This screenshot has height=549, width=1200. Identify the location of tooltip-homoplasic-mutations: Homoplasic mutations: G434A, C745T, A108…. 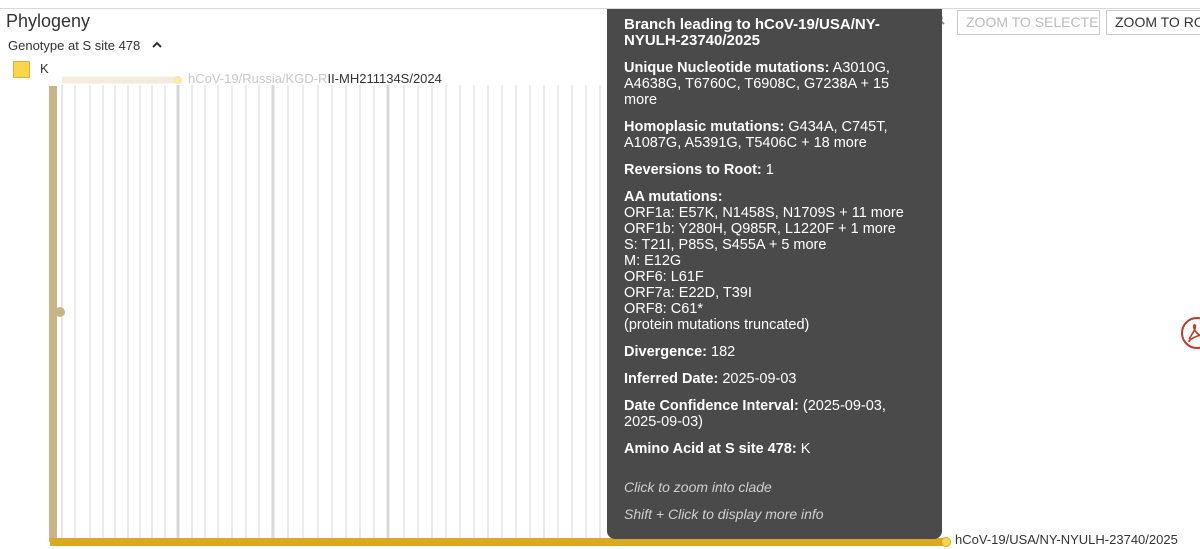
(774, 135).